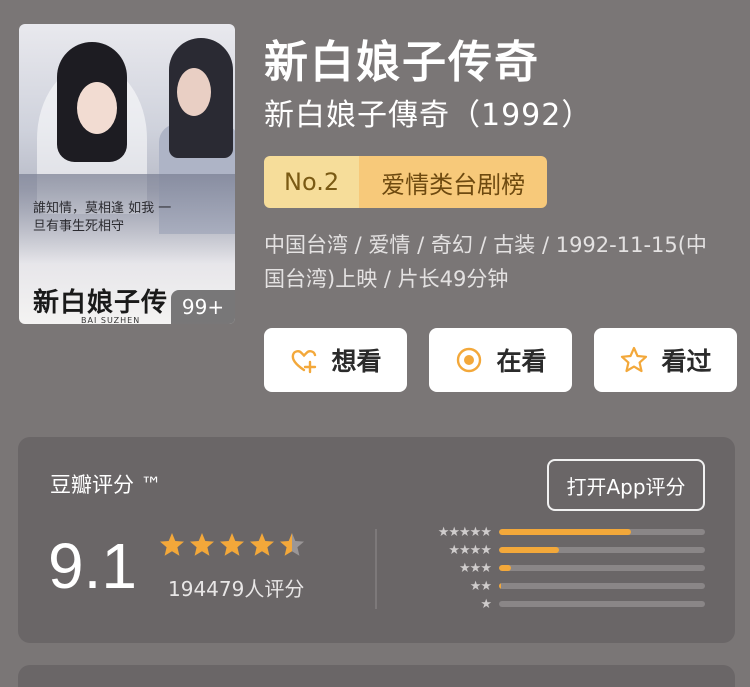 This screenshot has height=687, width=750. Describe the element at coordinates (312, 182) in the screenshot. I see `rank-number: No.2` at that location.